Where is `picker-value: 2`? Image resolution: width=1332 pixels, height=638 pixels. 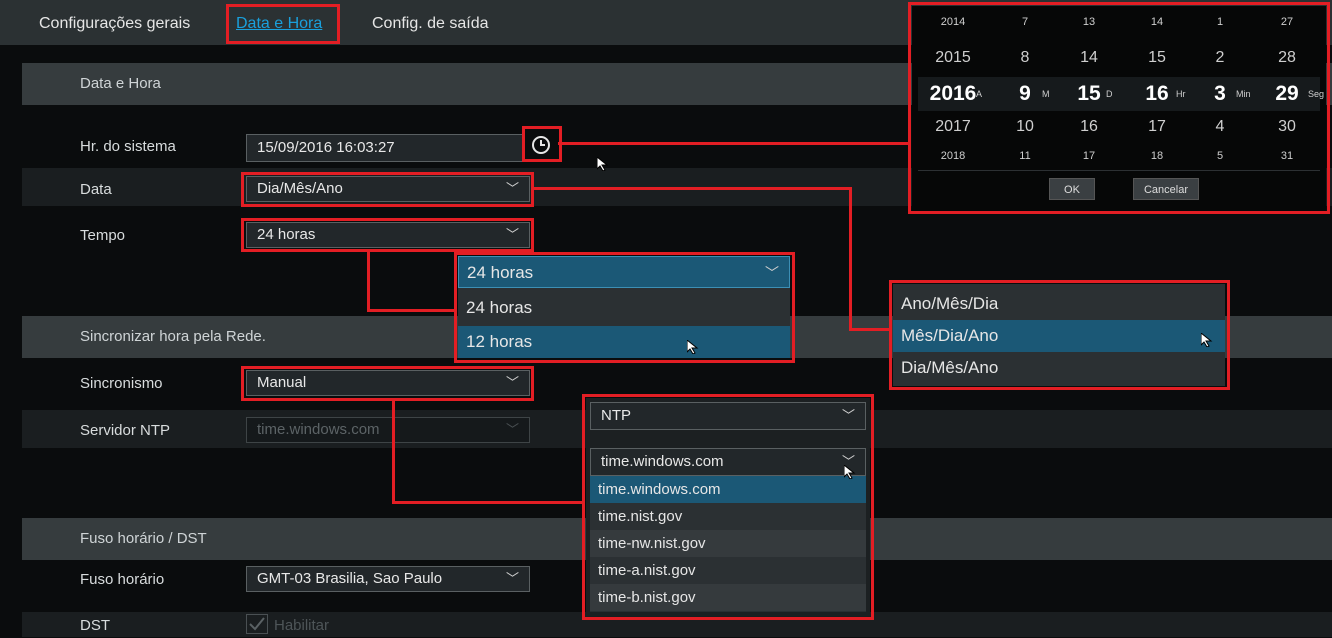
picker-value: 2 is located at coordinates (1220, 58).